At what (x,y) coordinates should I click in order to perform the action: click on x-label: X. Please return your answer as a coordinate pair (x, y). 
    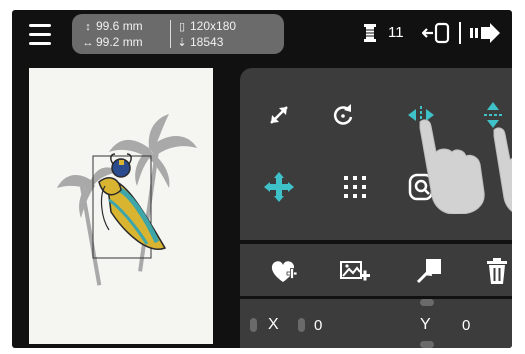
    Looking at the image, I should click on (273, 324).